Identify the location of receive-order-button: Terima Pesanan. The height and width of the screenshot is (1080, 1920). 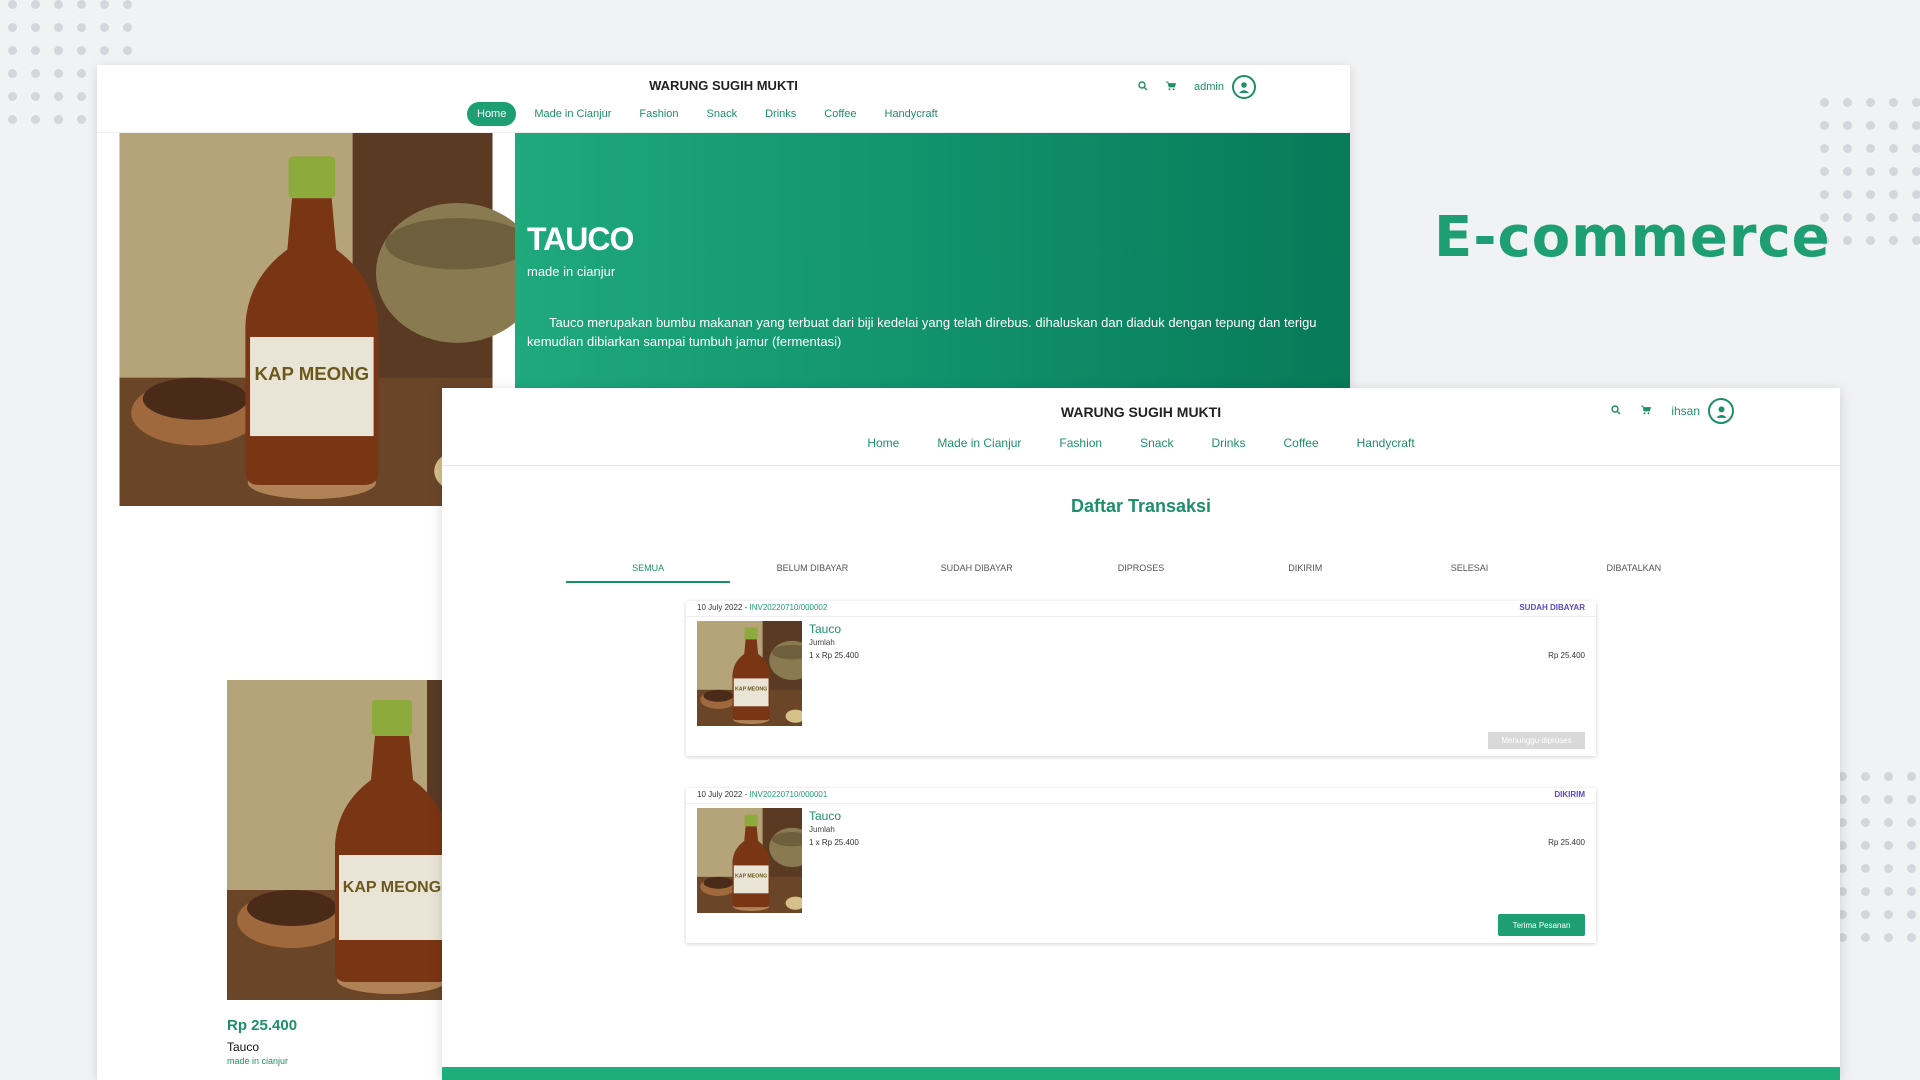
(1541, 925).